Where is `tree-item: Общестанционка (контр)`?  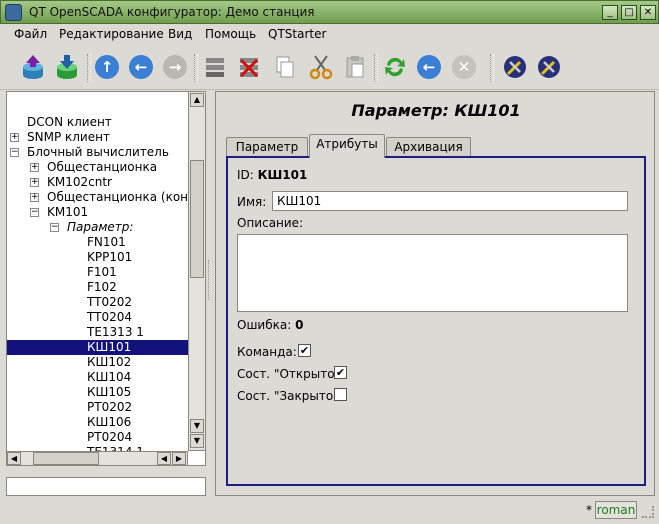
tree-item: Общестанционка (контр) is located at coordinates (125, 197).